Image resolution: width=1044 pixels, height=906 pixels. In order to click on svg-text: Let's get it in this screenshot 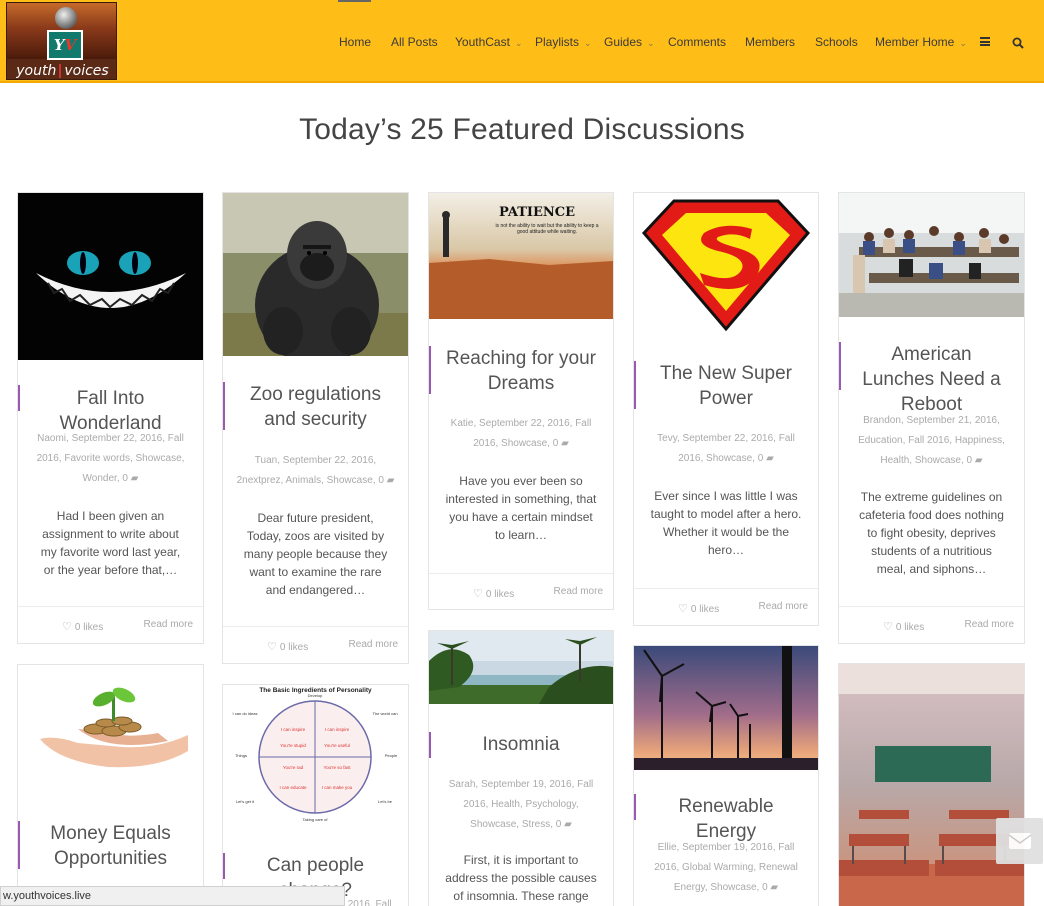, I will do `click(245, 801)`.